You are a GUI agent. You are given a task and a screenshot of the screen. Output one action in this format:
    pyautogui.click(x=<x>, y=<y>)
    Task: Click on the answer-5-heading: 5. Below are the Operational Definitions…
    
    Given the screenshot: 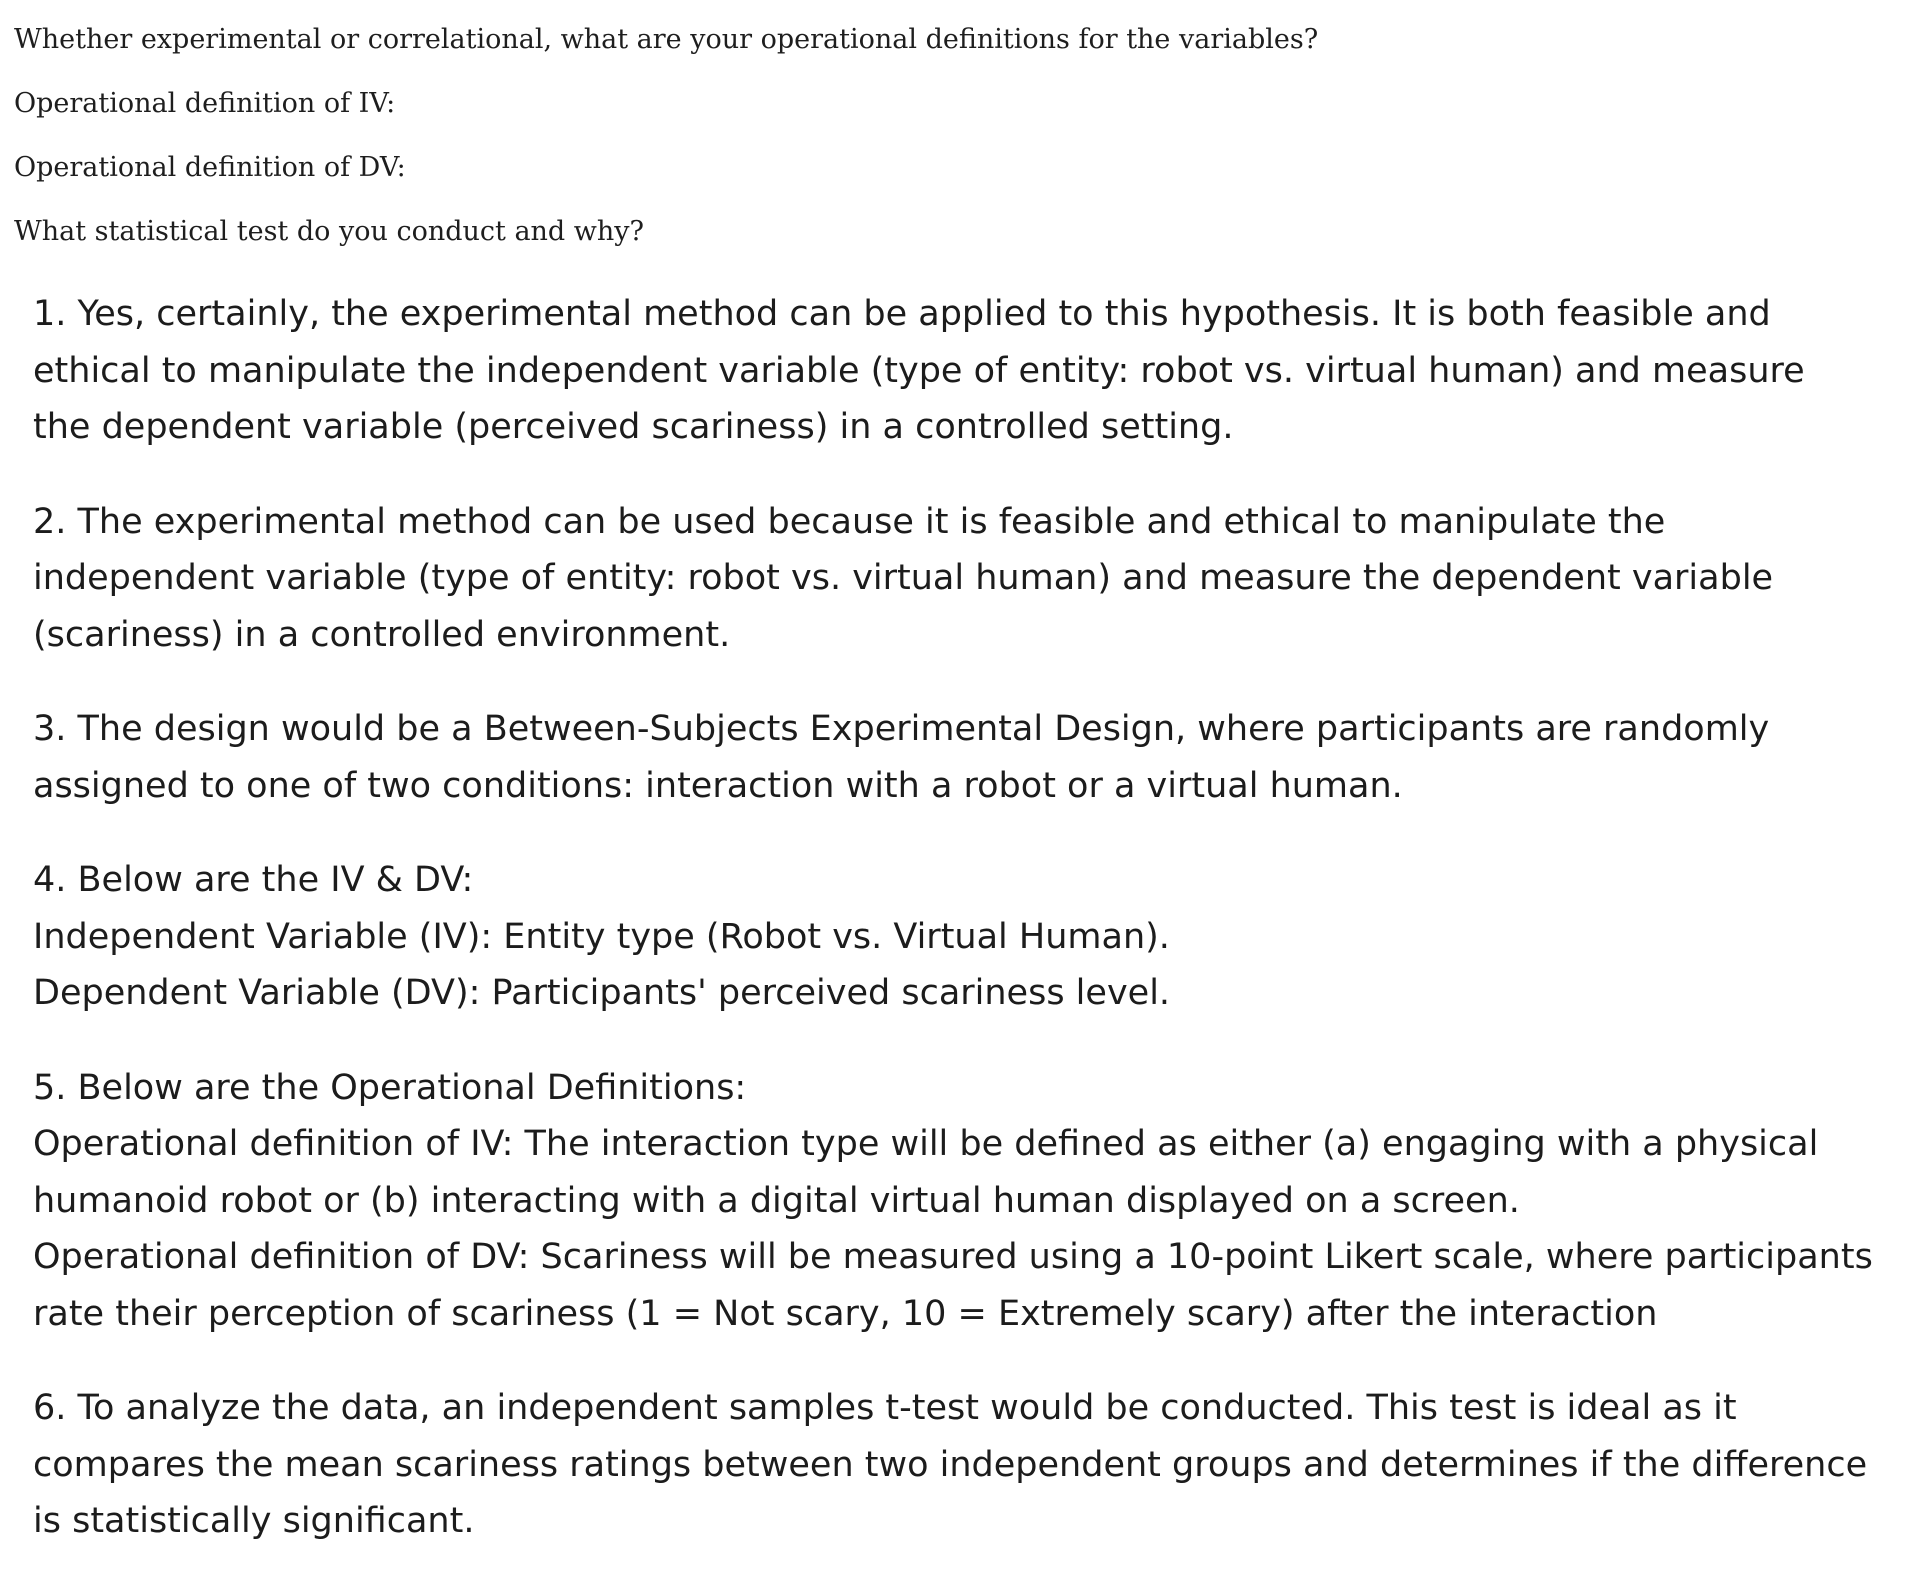 What is the action you would take?
    pyautogui.click(x=390, y=1087)
    